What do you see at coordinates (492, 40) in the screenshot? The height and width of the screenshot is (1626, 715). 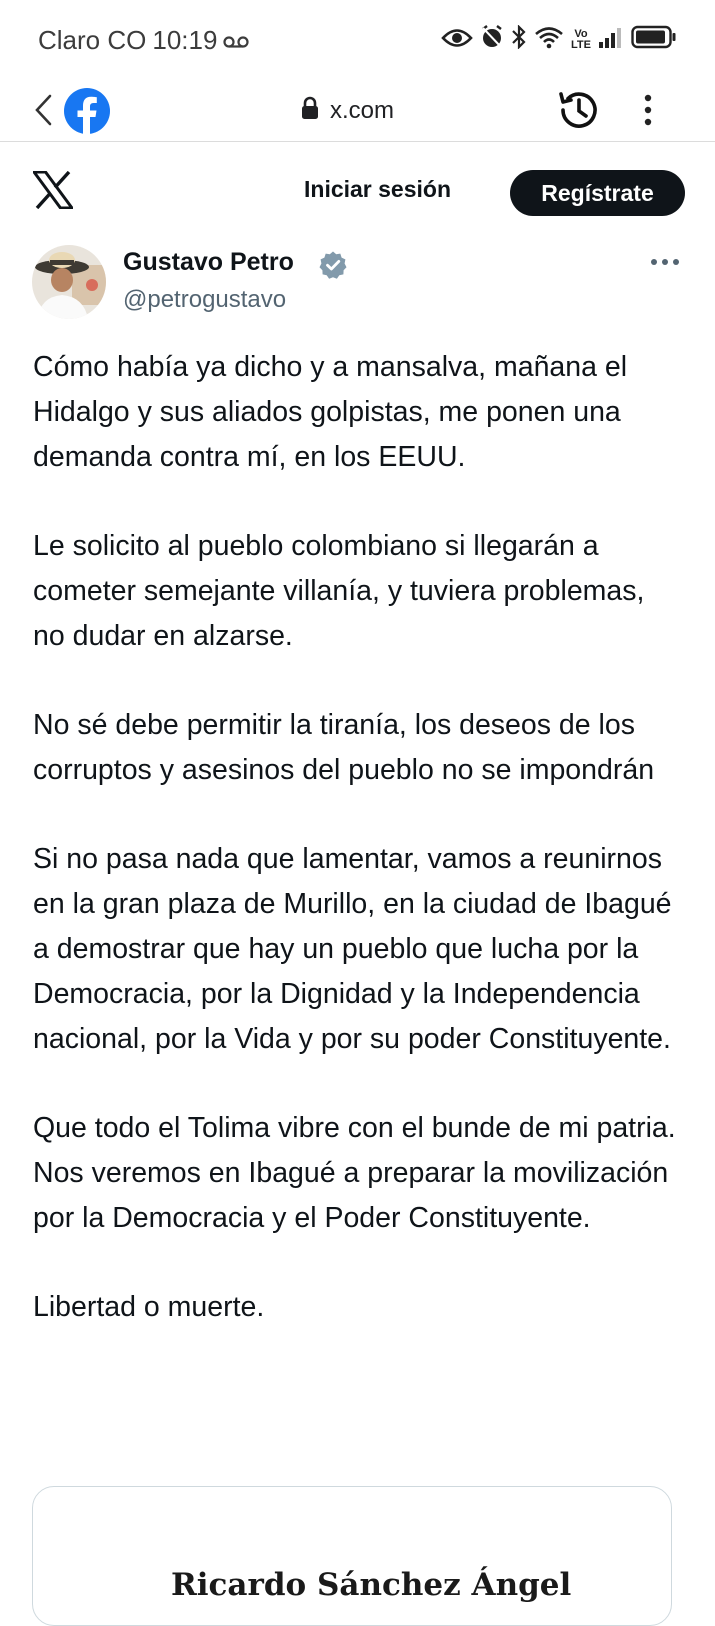 I see `alarm-off-icon` at bounding box center [492, 40].